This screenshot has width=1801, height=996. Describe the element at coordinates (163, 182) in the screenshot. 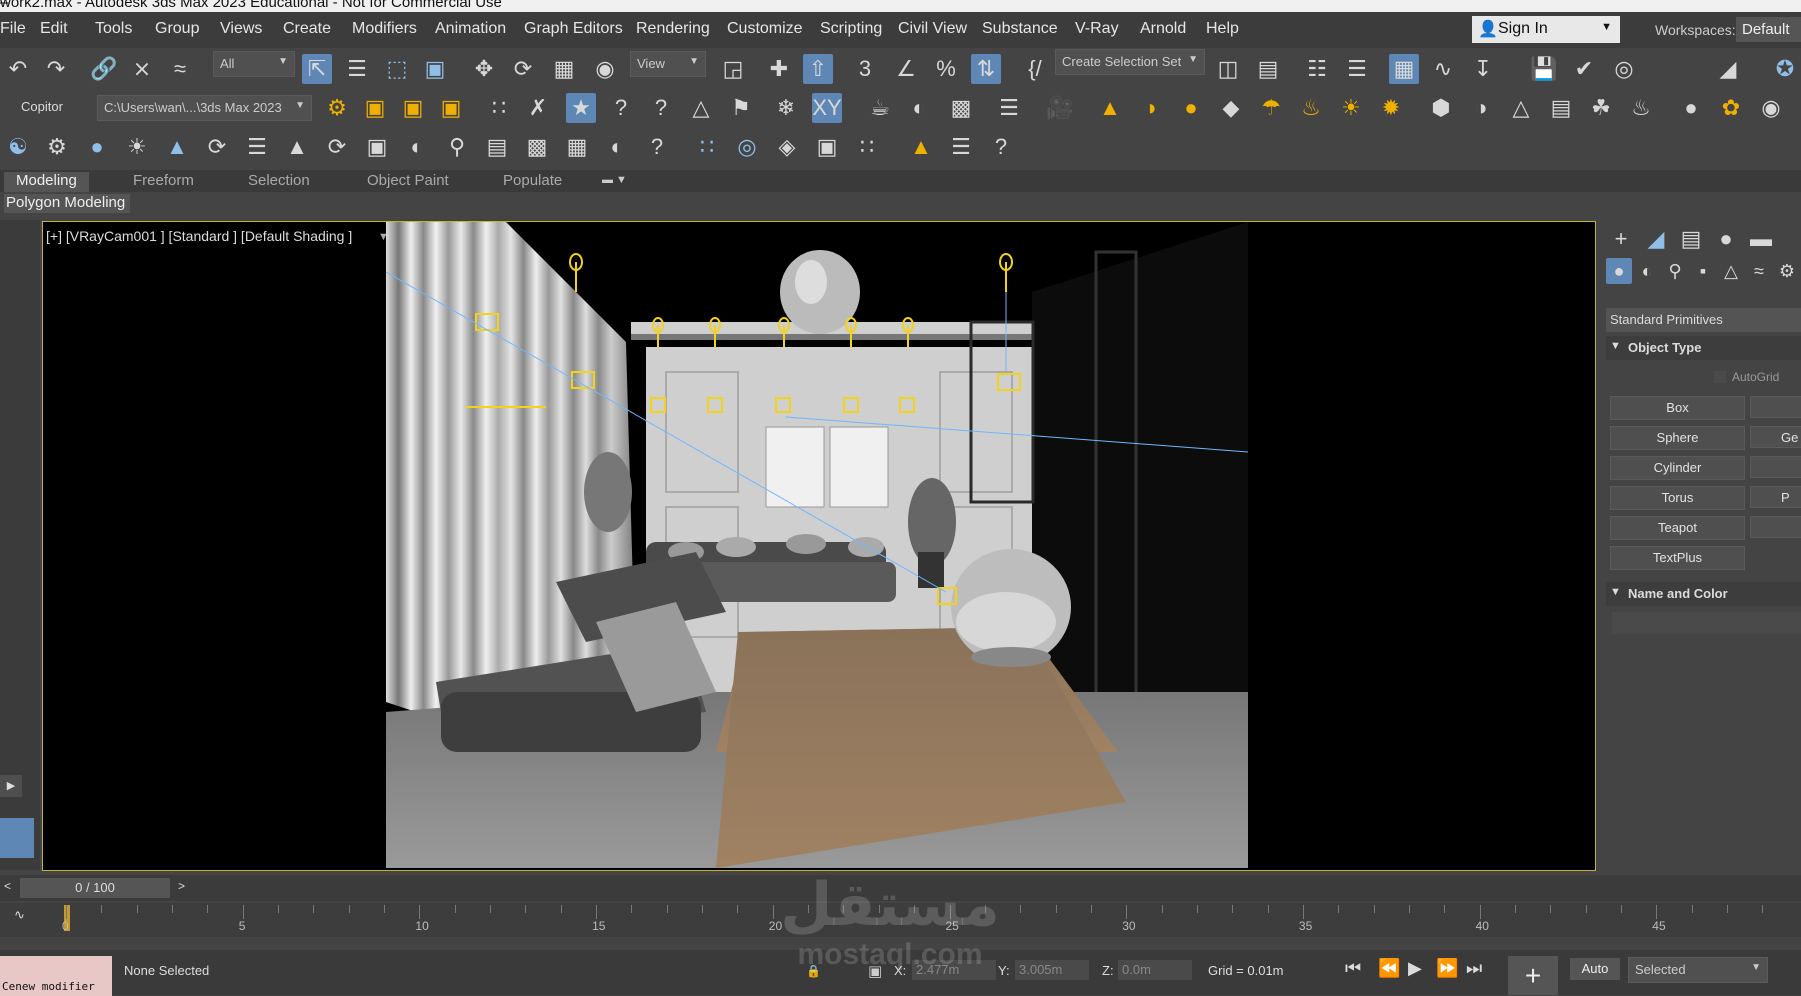

I see `tab-freeform: Freeform` at that location.